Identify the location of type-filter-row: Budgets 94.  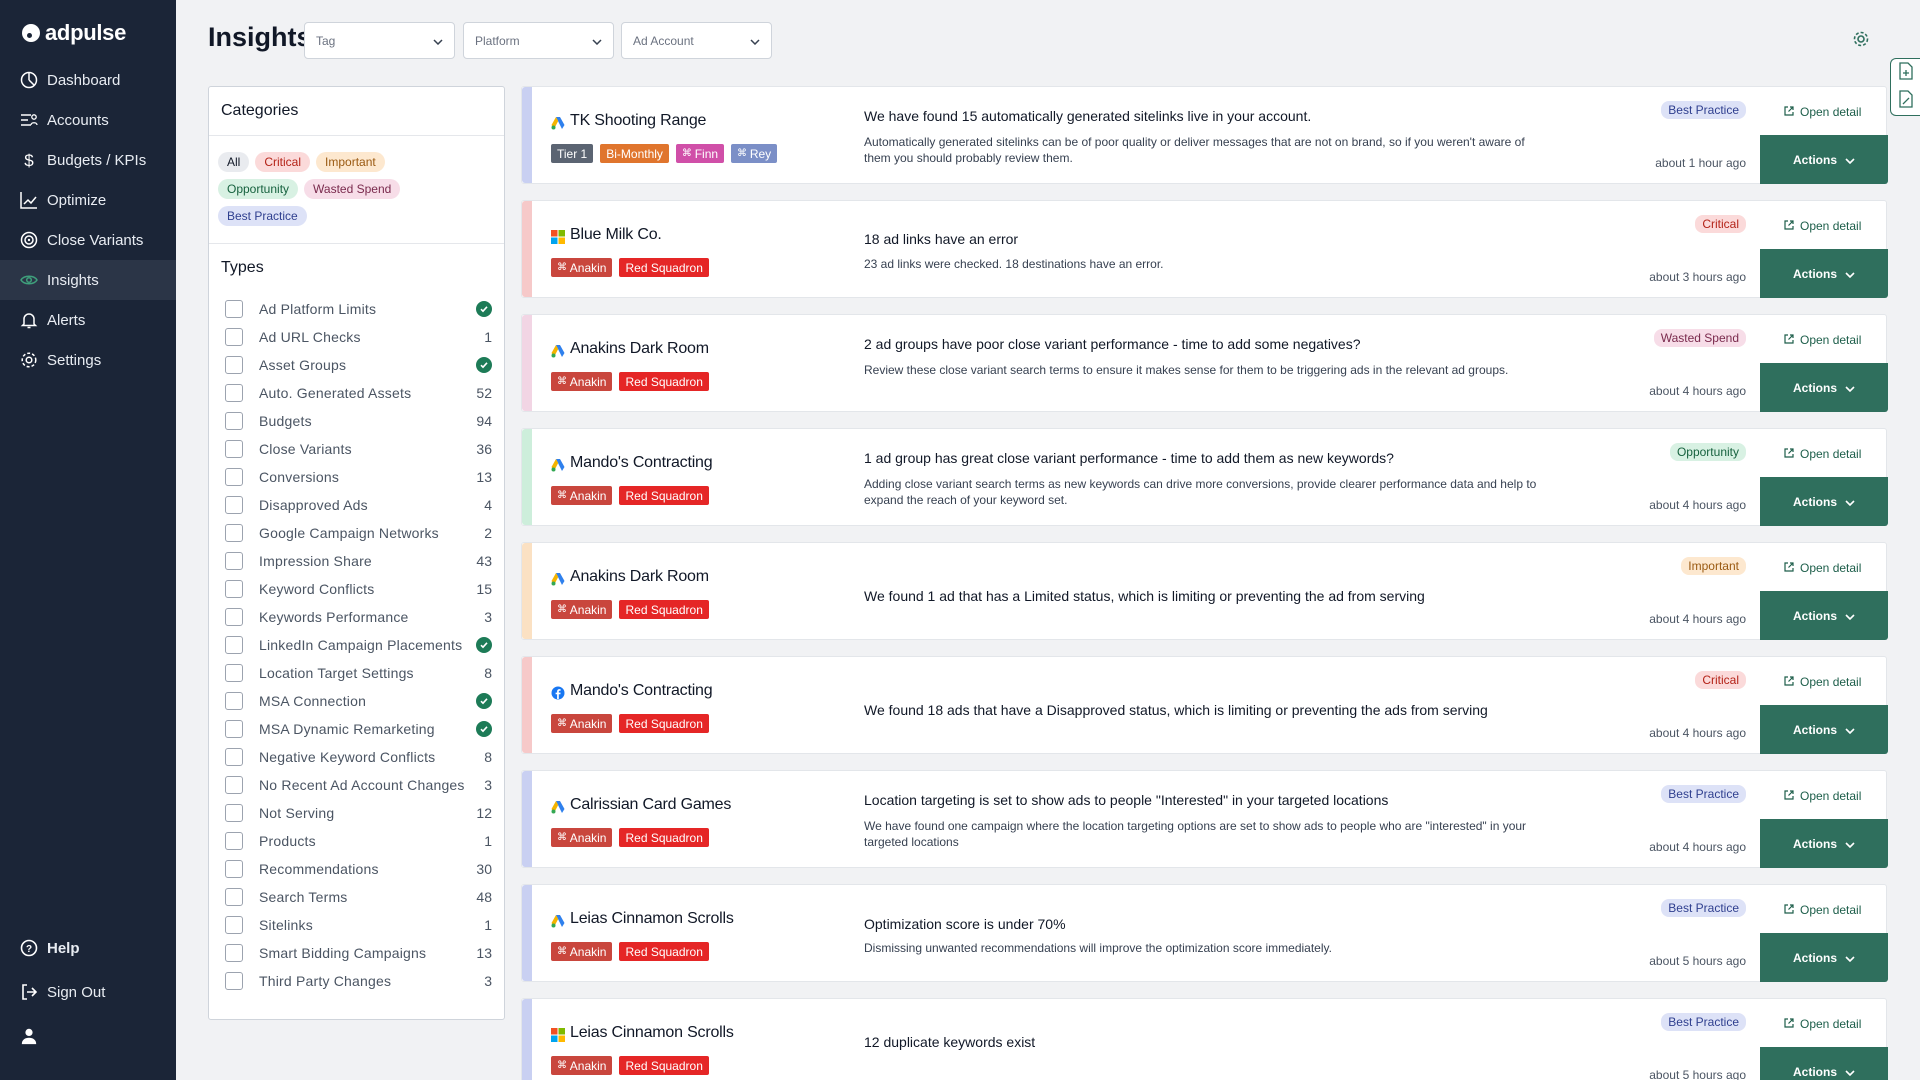
(356, 421).